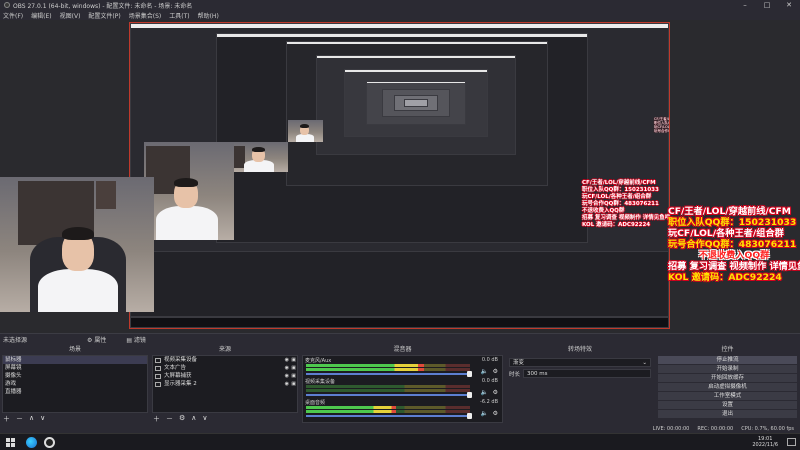 The height and width of the screenshot is (450, 800). Describe the element at coordinates (225, 368) in the screenshot. I see `source-item: 文本广告 ◉ ▣` at that location.